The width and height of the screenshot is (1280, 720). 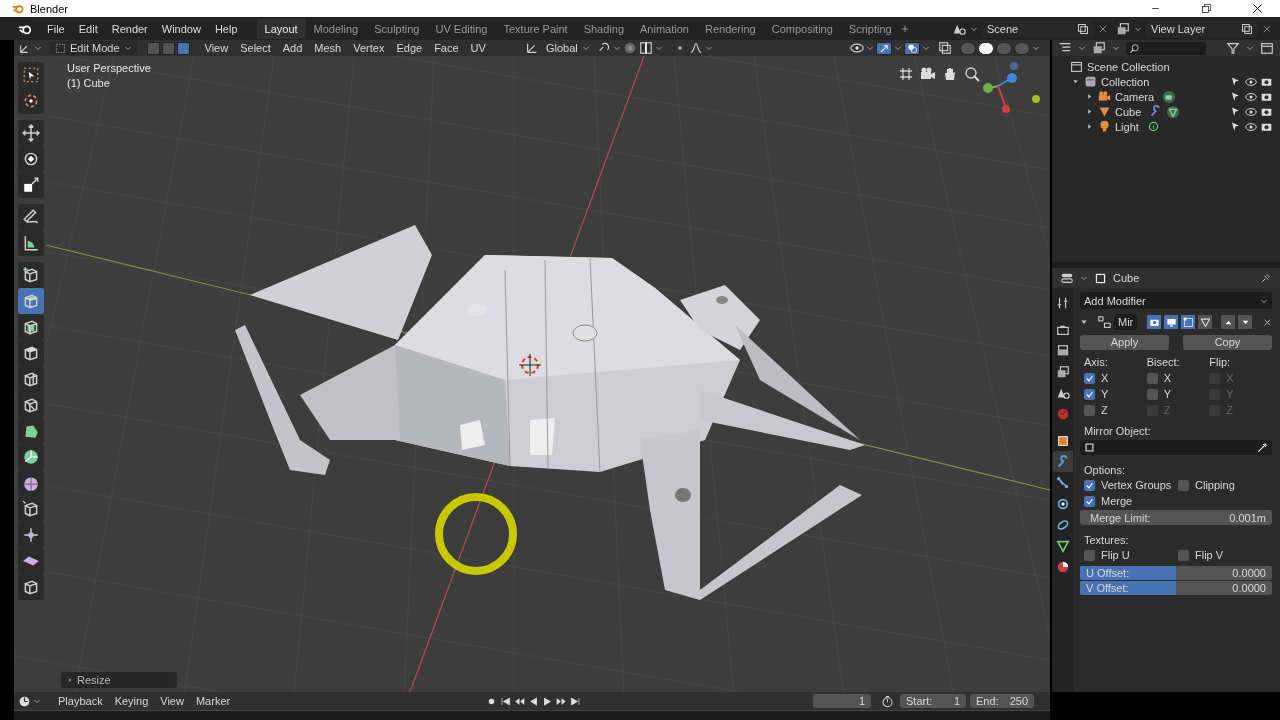 What do you see at coordinates (535, 28) in the screenshot?
I see `workspace-tab: Texture Paint` at bounding box center [535, 28].